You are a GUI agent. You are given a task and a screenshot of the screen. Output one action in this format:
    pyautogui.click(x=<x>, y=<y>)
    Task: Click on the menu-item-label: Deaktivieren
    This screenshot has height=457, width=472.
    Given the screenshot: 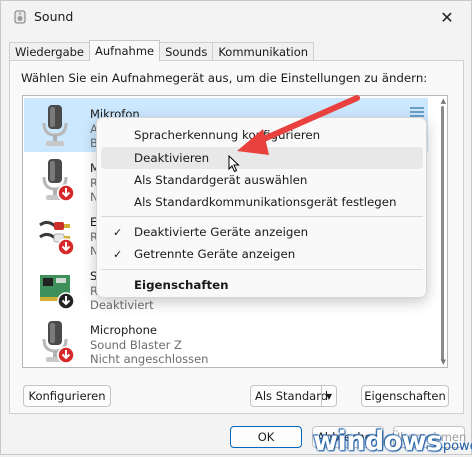 What is the action you would take?
    pyautogui.click(x=172, y=158)
    